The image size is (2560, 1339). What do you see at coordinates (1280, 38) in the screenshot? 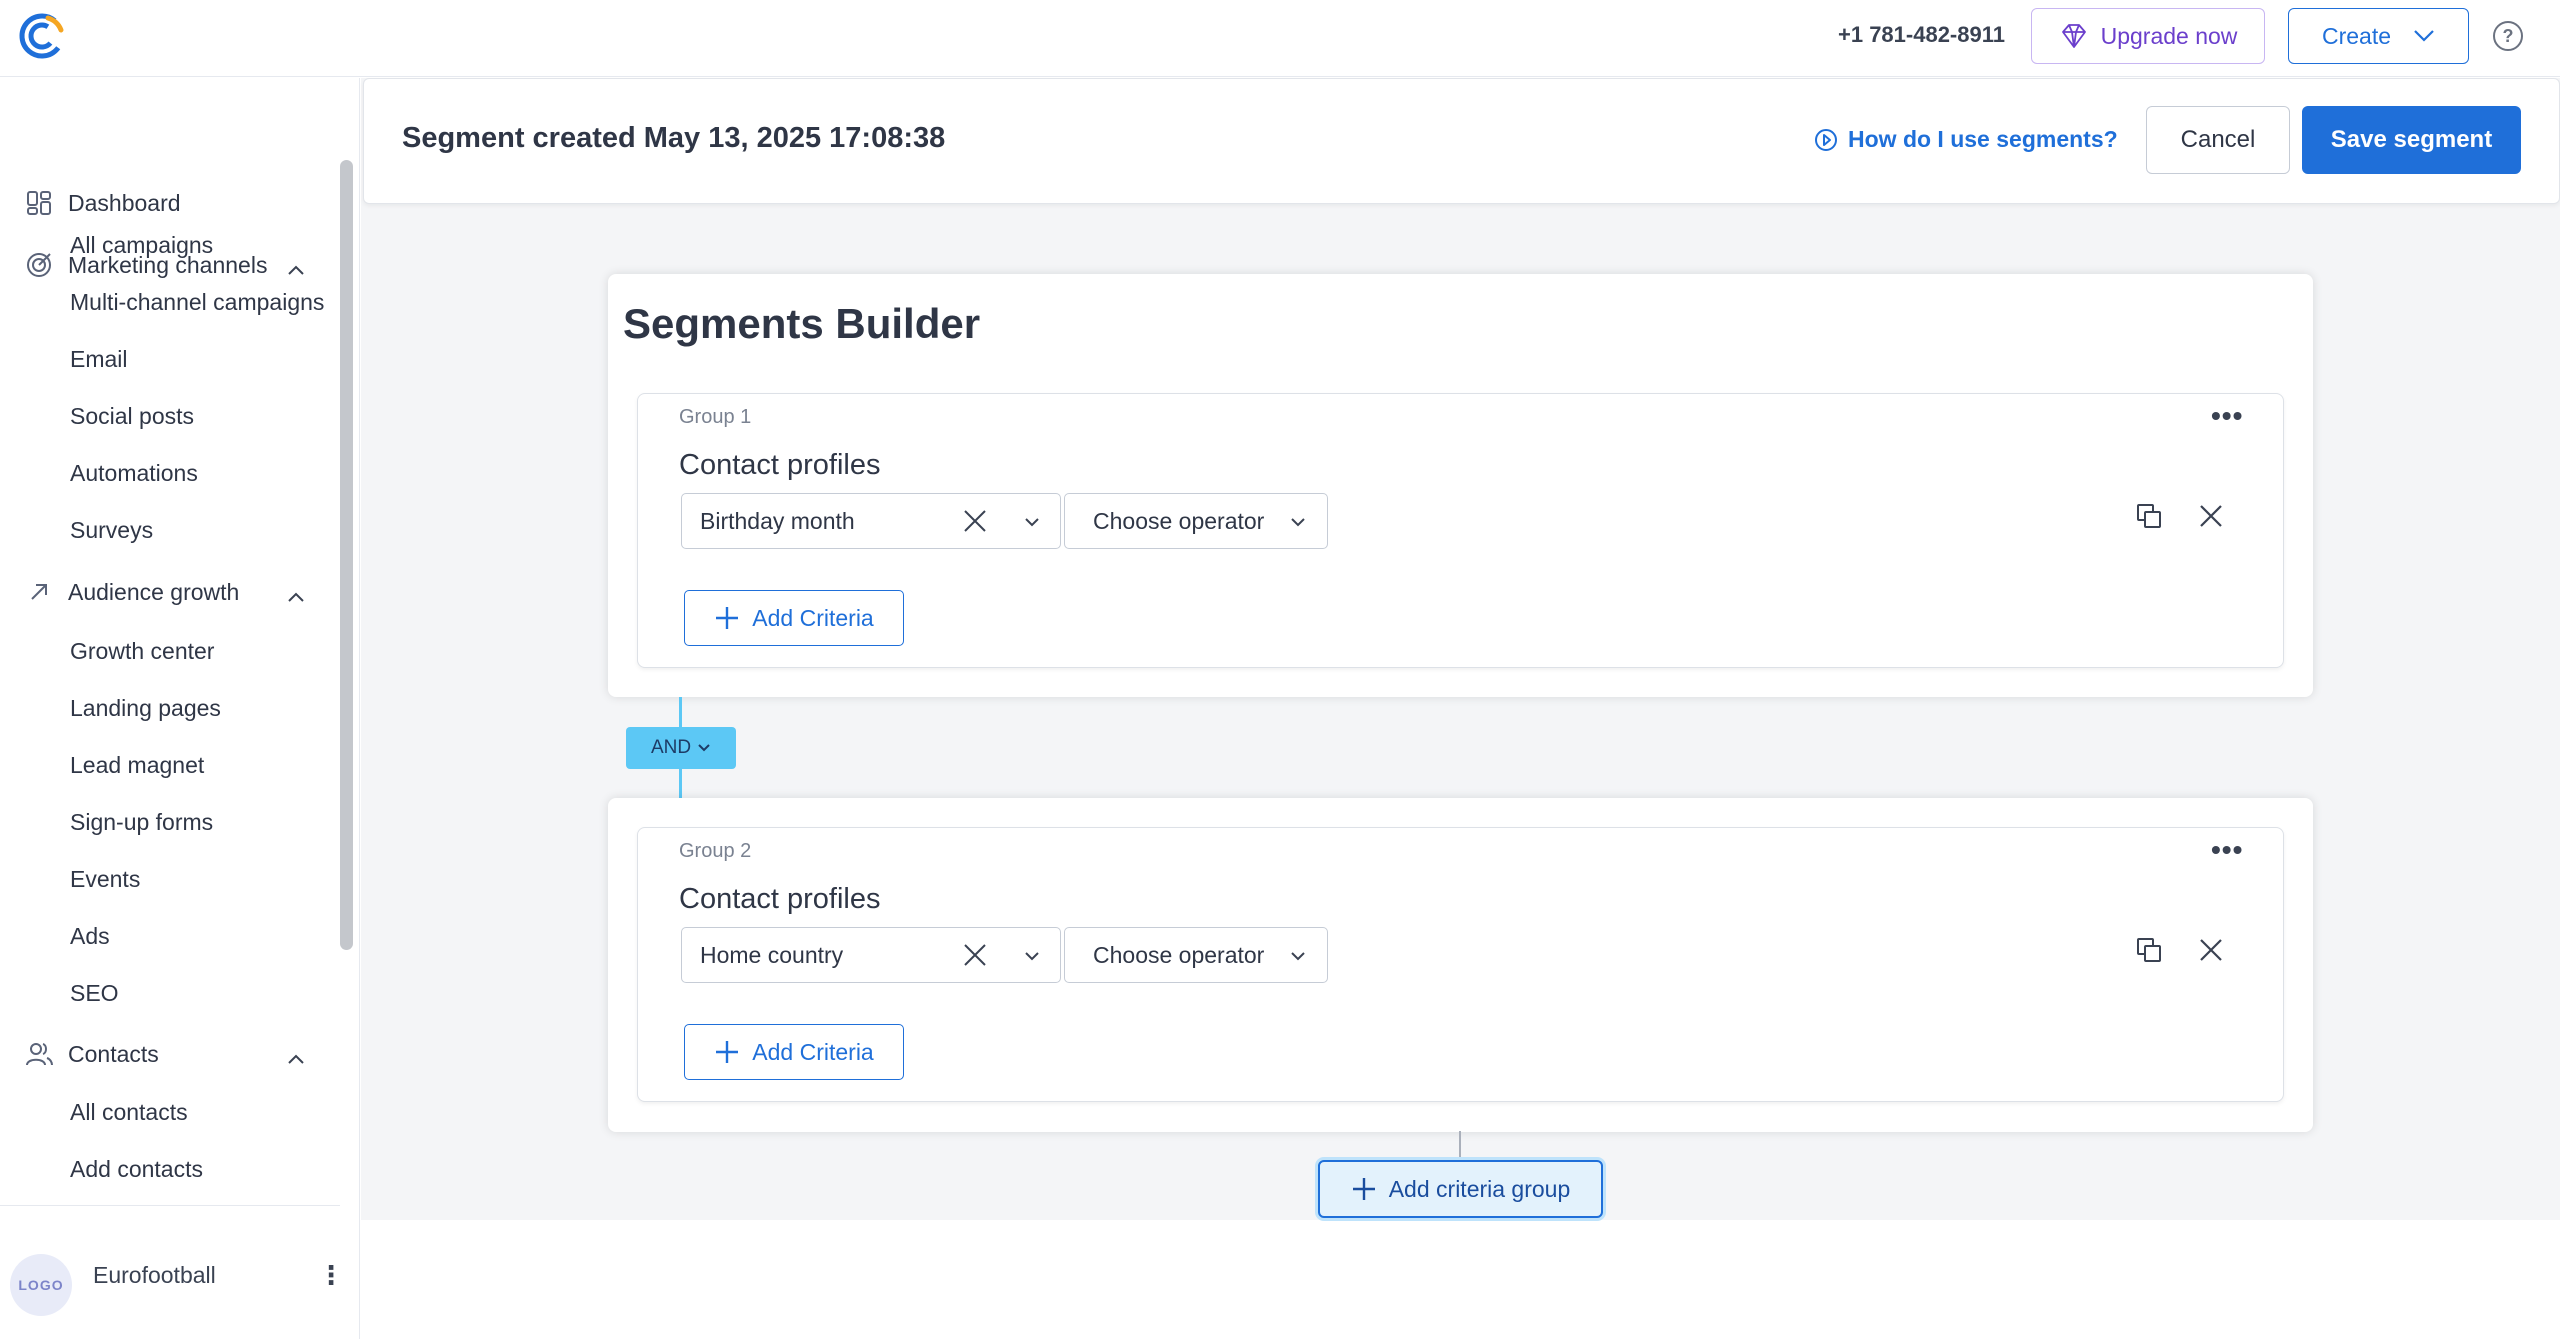
I see `top-bar: +1 781-482-8911 Upgrade now Create ?` at bounding box center [1280, 38].